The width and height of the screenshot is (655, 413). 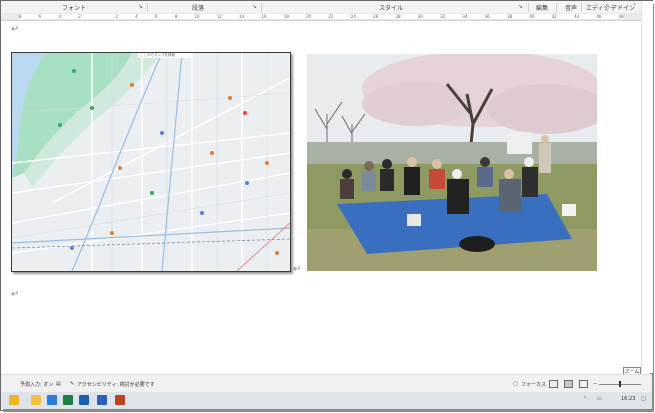 I want to click on ruler-number: 10, so click(x=197, y=16).